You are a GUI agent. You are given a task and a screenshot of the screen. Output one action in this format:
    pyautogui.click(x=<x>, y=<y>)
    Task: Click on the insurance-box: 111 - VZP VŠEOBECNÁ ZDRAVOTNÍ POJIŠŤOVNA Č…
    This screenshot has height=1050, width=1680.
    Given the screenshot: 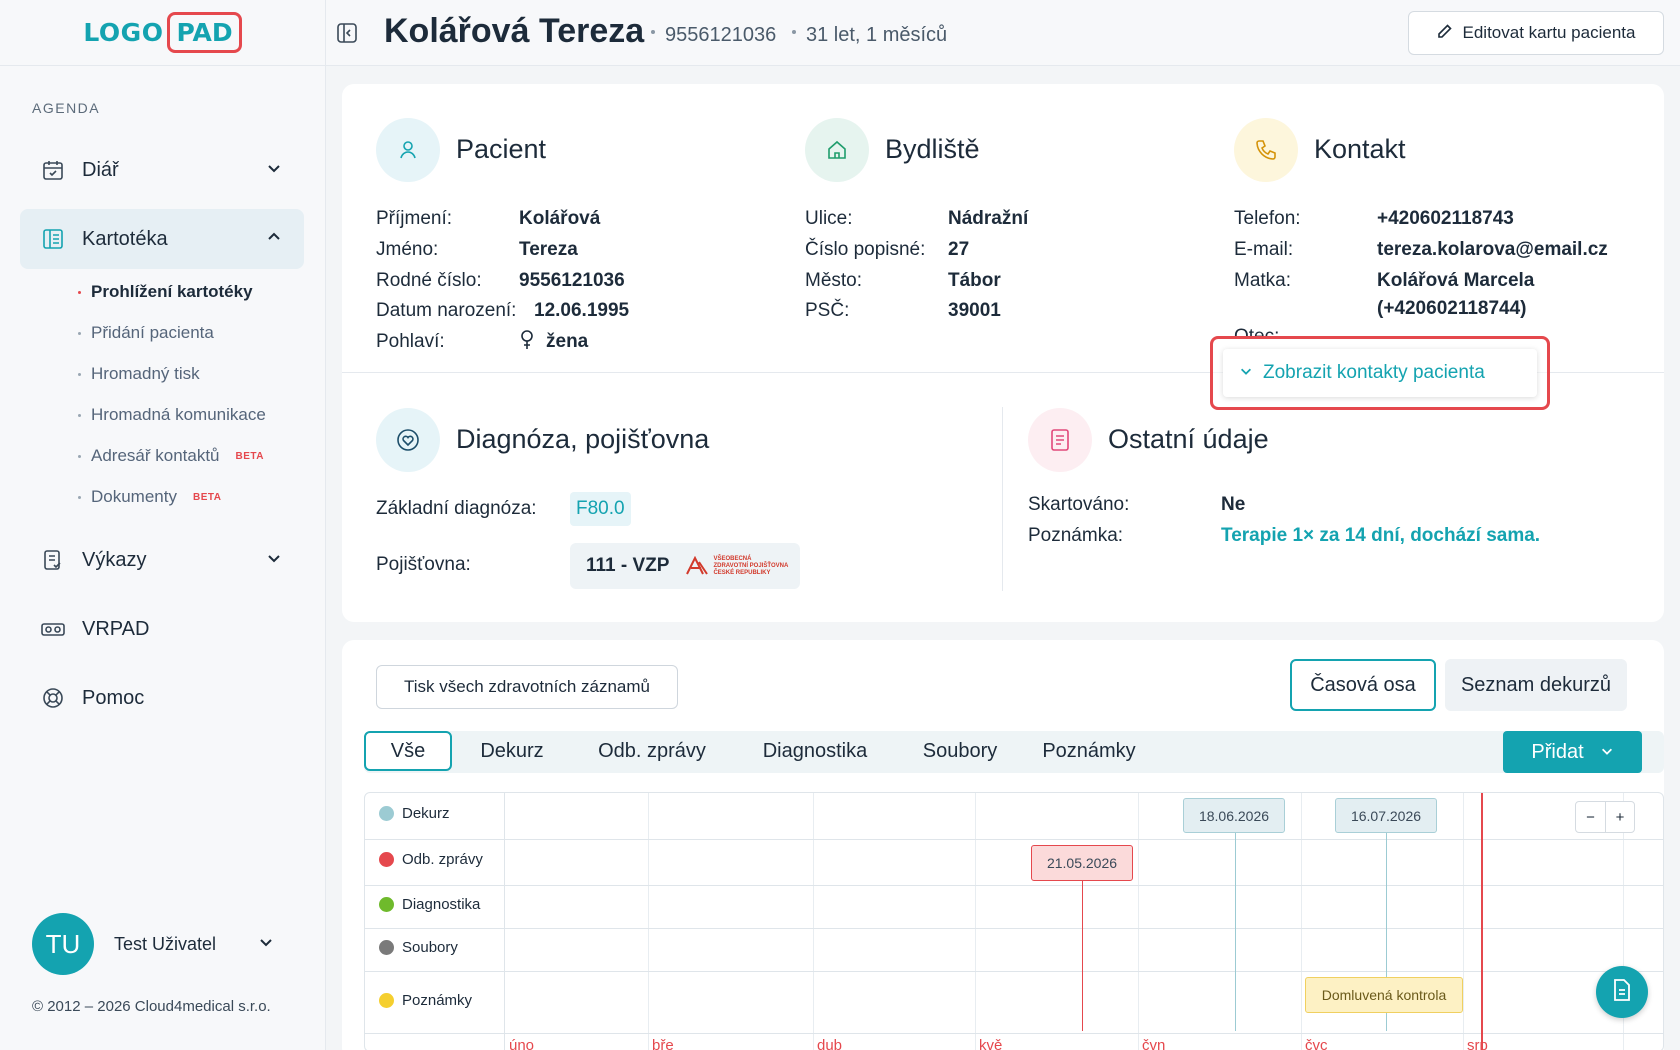 What is the action you would take?
    pyautogui.click(x=685, y=566)
    